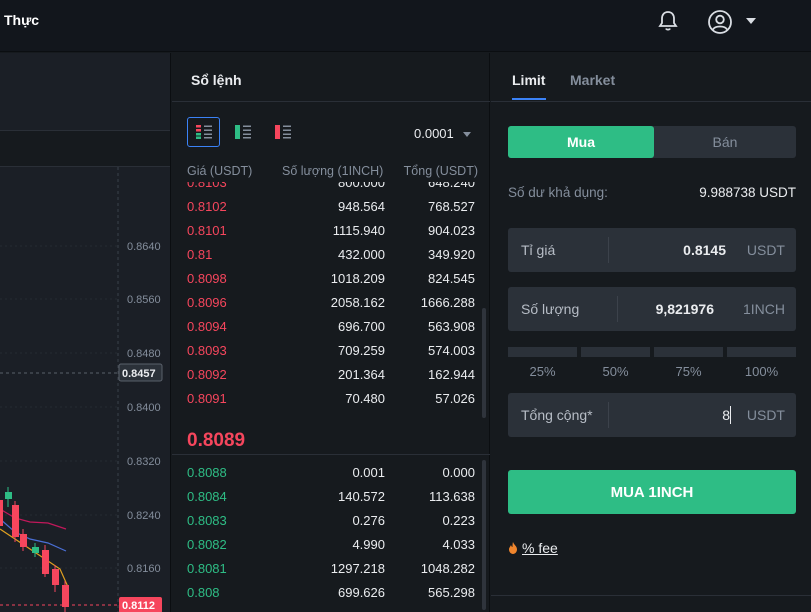 This screenshot has height=612, width=811. Describe the element at coordinates (440, 171) in the screenshot. I see `column-header-total: Tổng (USDT)` at that location.